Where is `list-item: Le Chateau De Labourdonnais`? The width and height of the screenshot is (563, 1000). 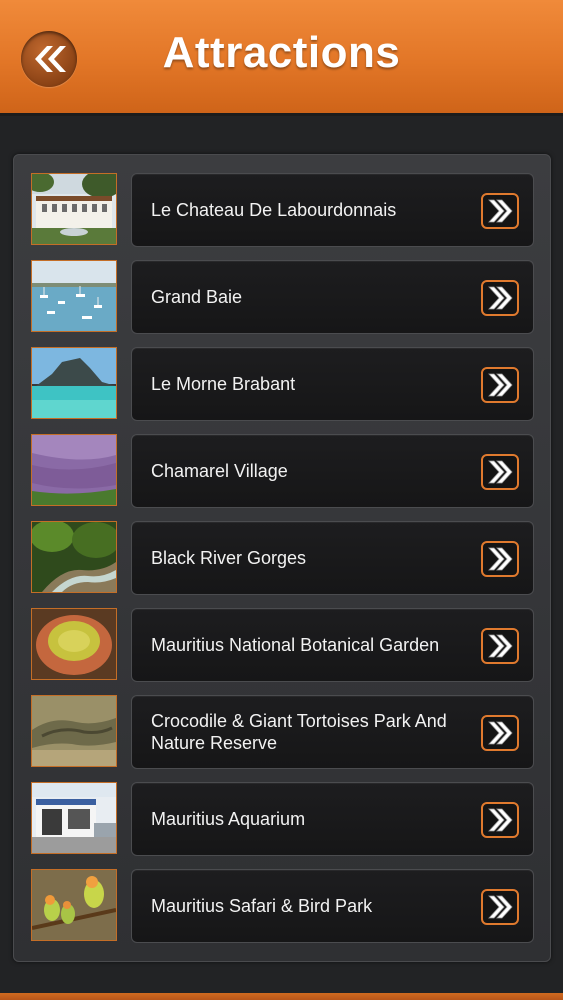
list-item: Le Chateau De Labourdonnais is located at coordinates (284, 210).